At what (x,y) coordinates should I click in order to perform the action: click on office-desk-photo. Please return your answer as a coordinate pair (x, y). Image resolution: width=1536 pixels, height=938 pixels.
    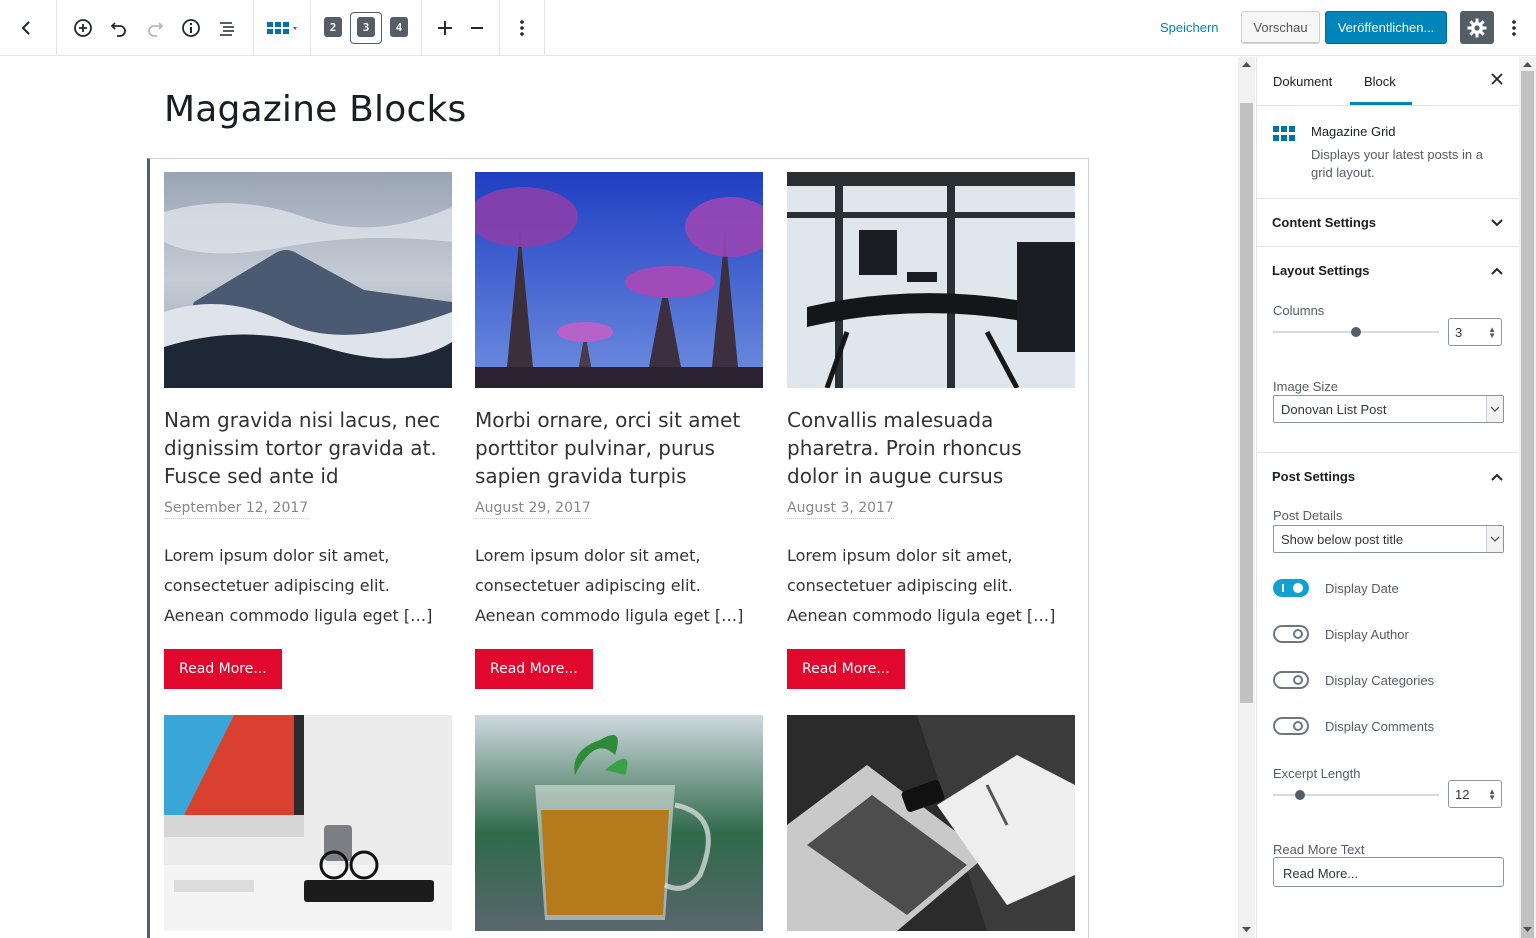
    Looking at the image, I should click on (931, 280).